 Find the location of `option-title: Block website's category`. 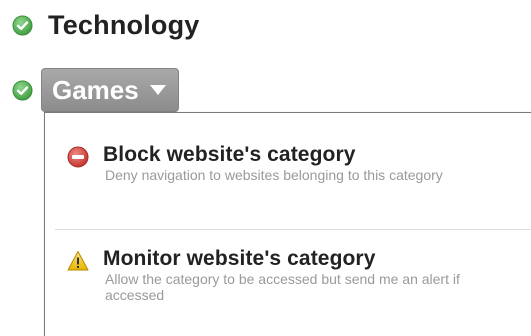

option-title: Block website's category is located at coordinates (229, 154).